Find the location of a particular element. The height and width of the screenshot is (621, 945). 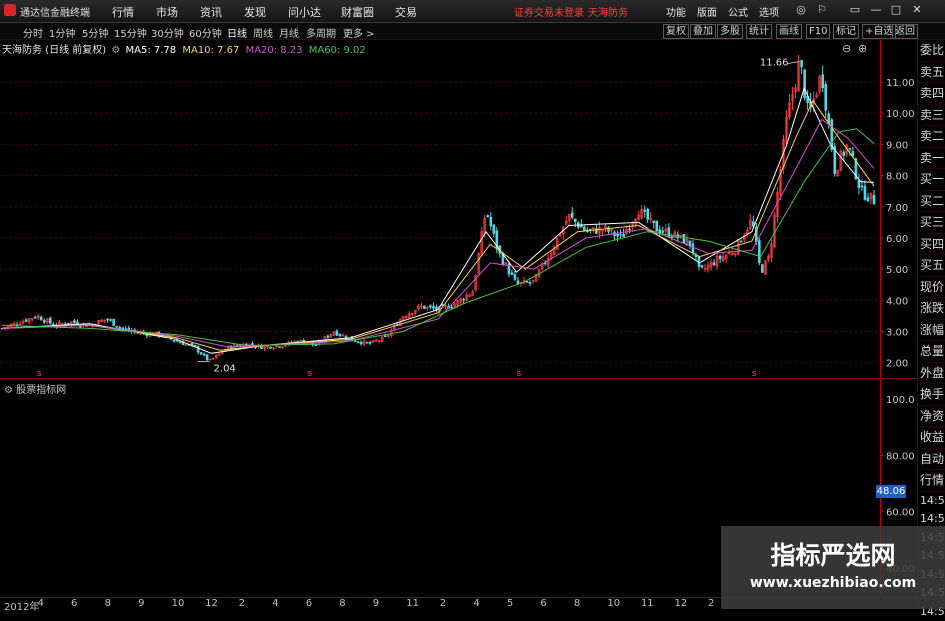

period-weekly: 周线 is located at coordinates (263, 32).